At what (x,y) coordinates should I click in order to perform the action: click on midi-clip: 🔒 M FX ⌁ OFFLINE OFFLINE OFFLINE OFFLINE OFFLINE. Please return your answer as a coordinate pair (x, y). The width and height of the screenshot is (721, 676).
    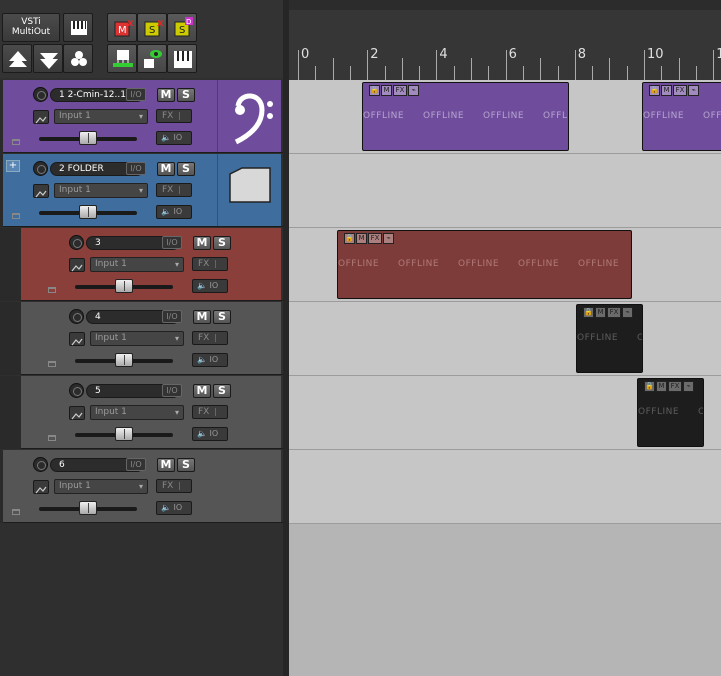
    Looking at the image, I should click on (484, 264).